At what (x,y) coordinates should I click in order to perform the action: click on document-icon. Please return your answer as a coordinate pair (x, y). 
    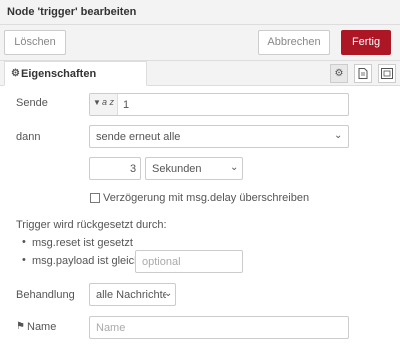
    Looking at the image, I should click on (363, 73).